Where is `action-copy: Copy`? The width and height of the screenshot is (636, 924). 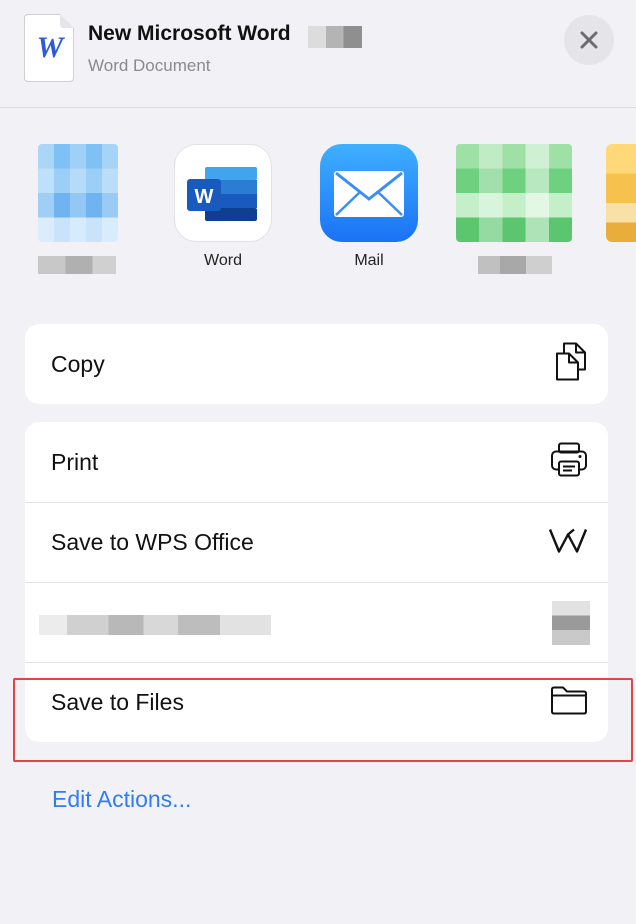 action-copy: Copy is located at coordinates (316, 364).